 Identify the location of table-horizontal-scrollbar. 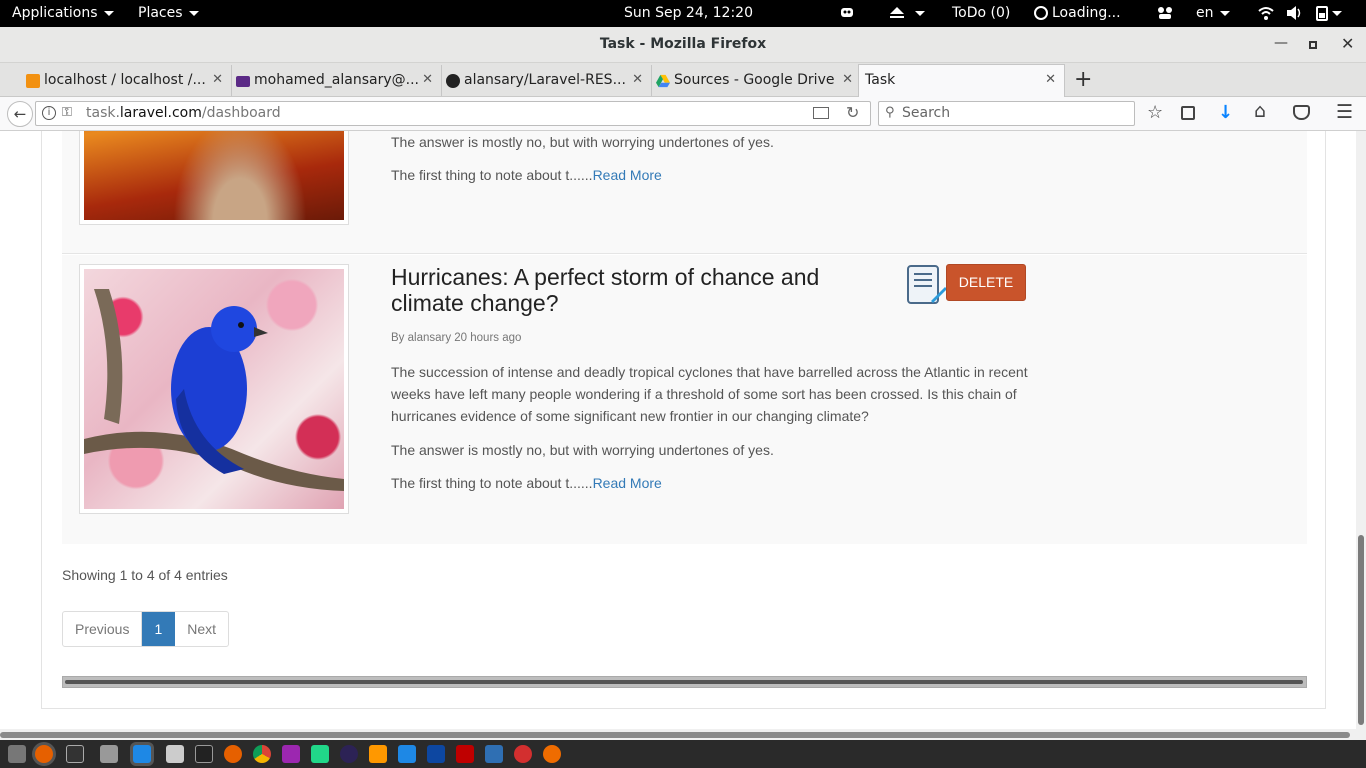
(684, 682).